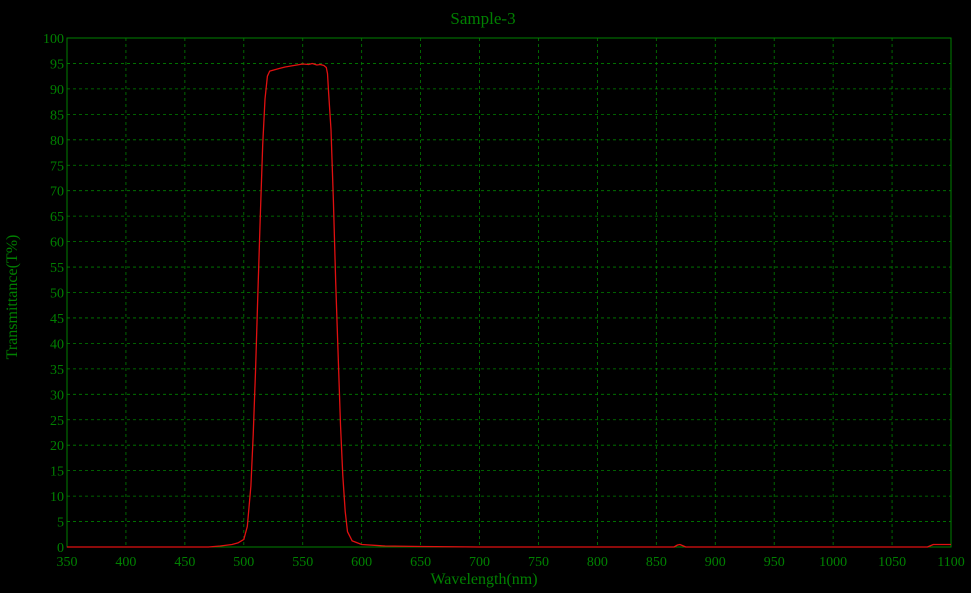 The width and height of the screenshot is (971, 593). I want to click on x-tick-label: 950, so click(774, 562).